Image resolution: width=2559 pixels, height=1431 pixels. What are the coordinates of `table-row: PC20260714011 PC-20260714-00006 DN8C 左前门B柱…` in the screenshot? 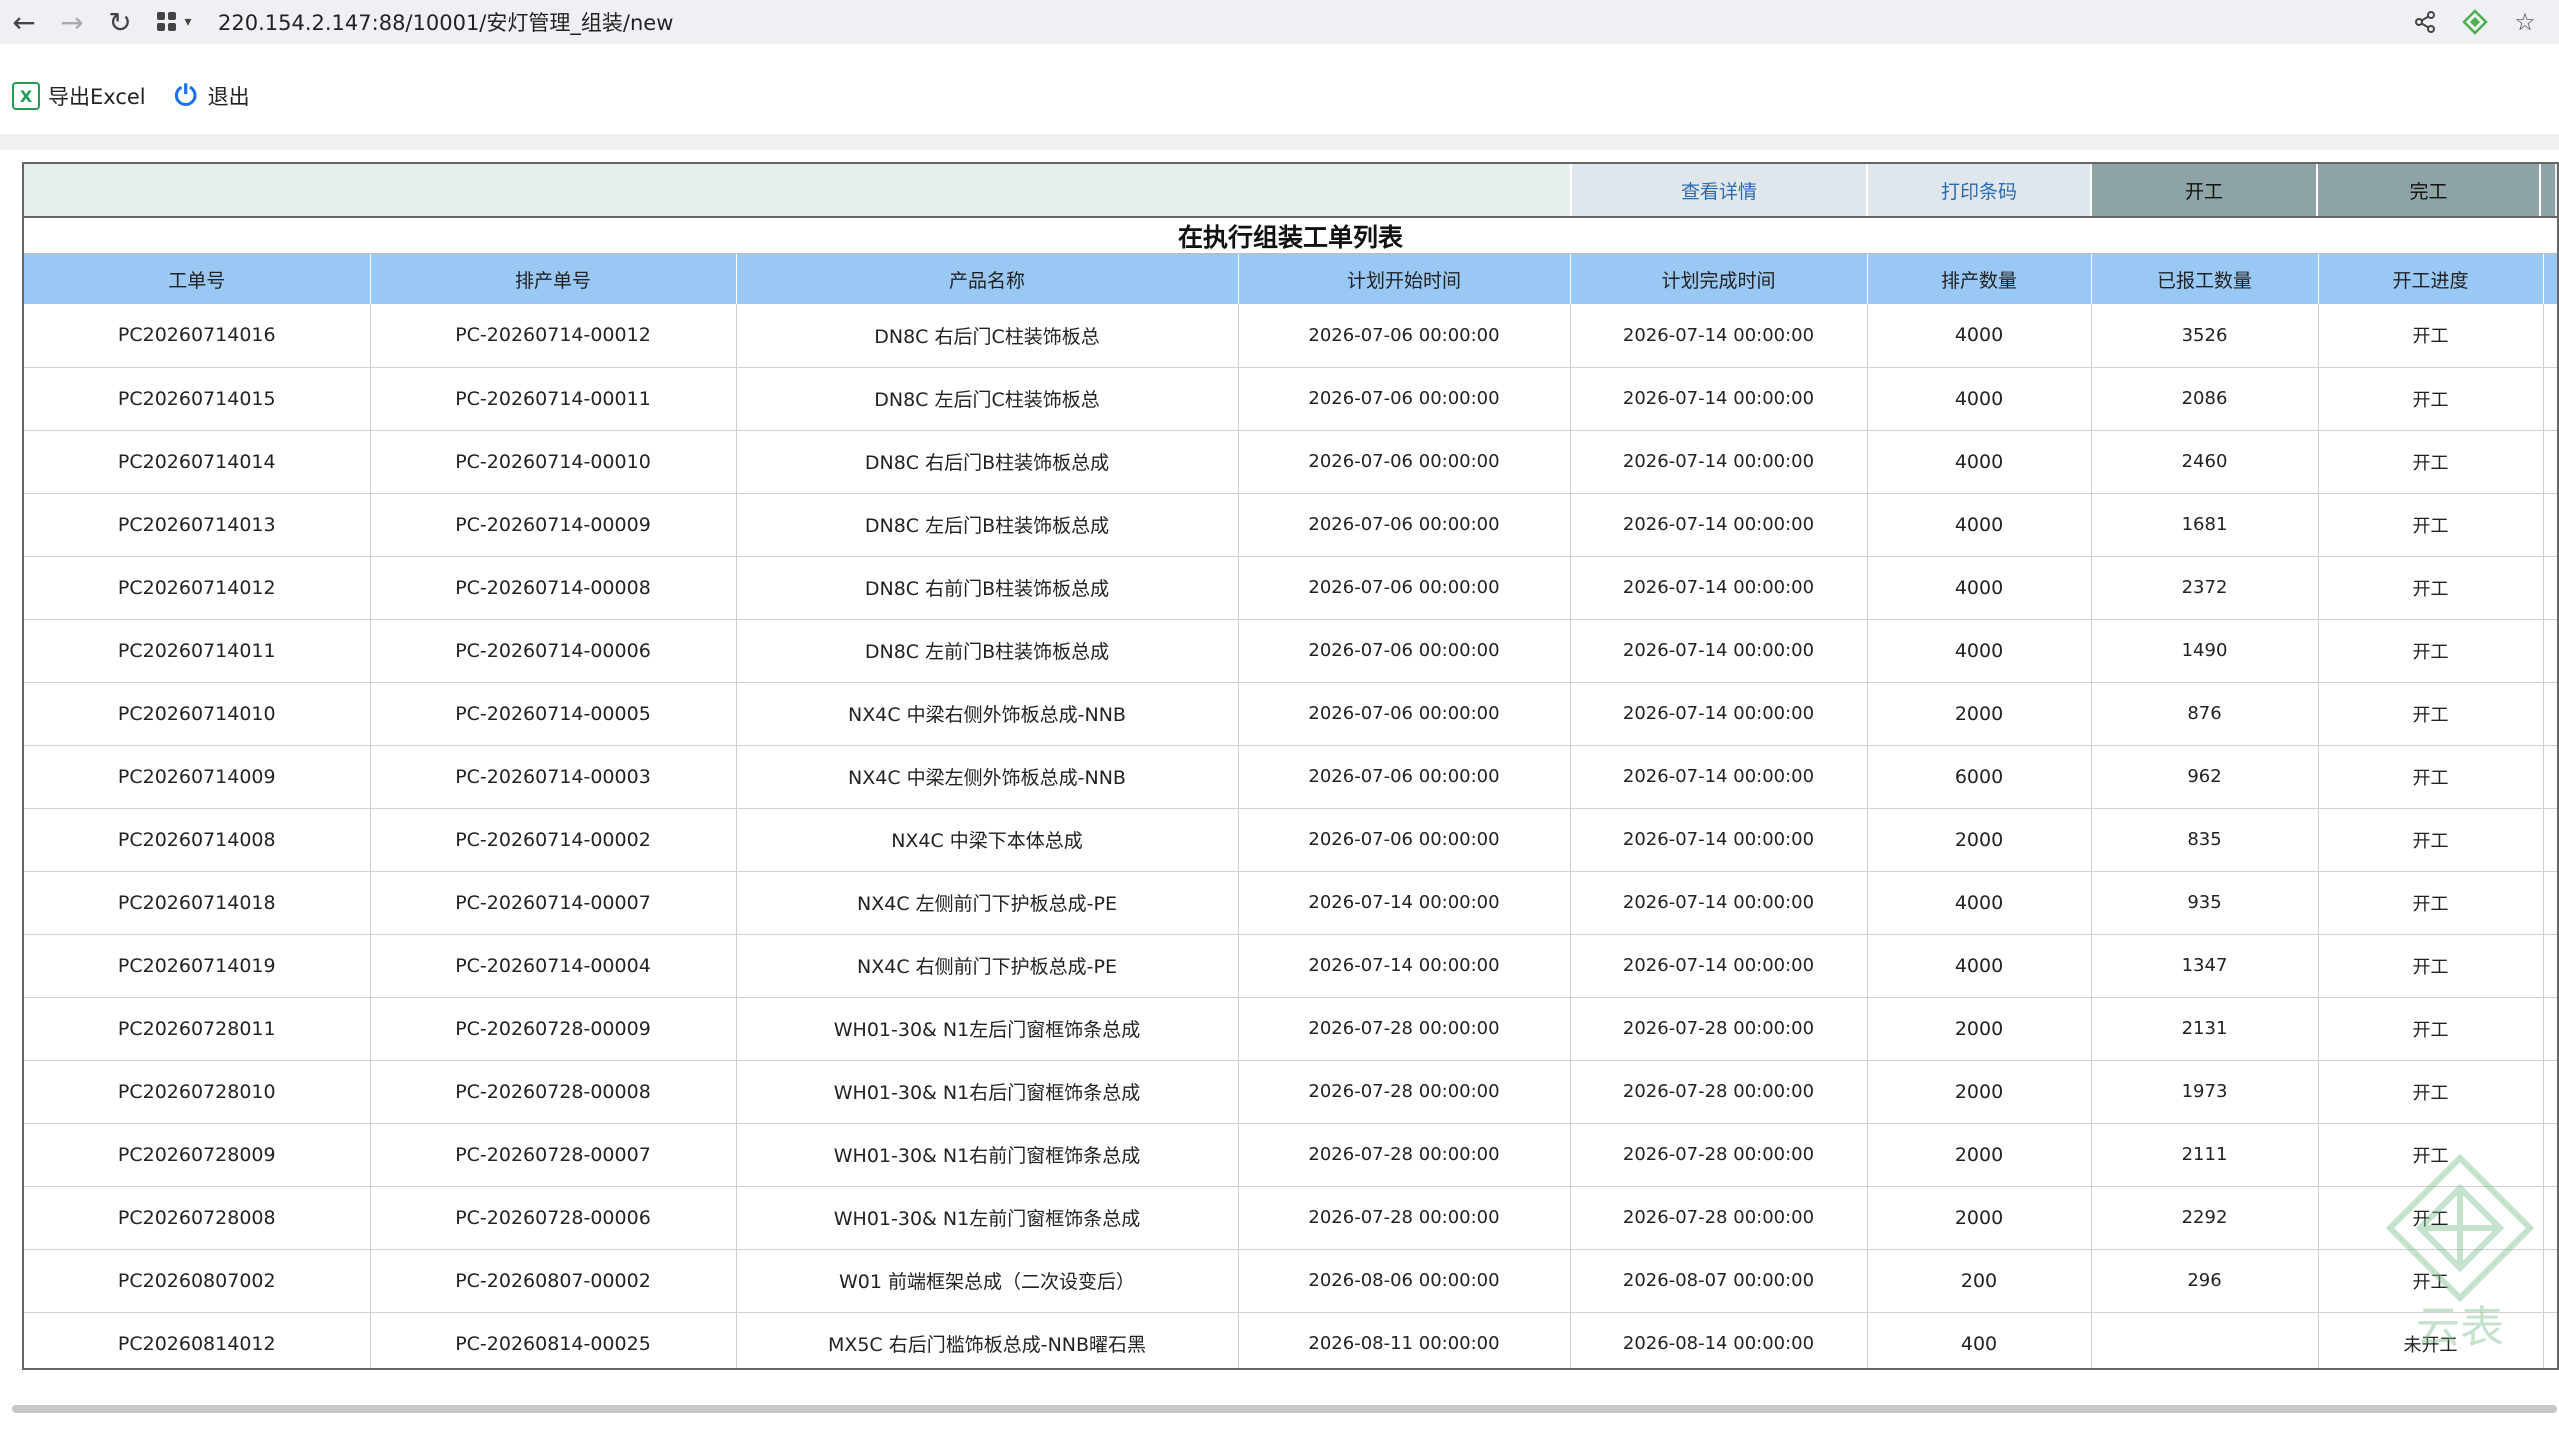 It's located at (1290, 651).